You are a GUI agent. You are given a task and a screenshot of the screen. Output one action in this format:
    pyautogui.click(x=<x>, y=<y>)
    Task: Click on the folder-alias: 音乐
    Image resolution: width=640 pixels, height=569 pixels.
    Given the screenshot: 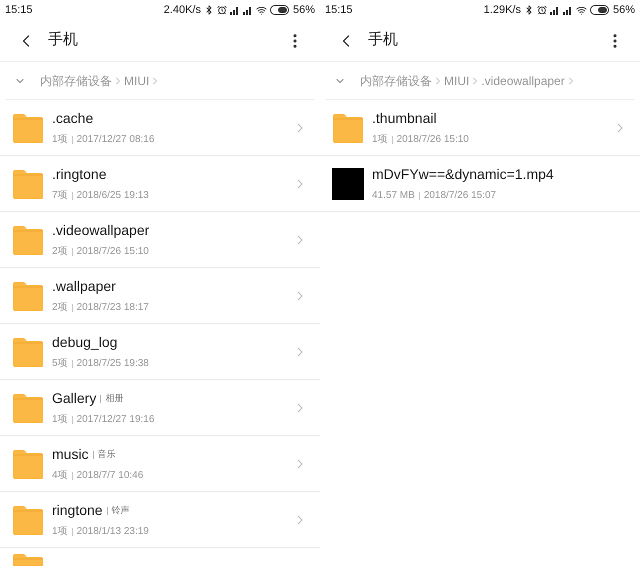 What is the action you would take?
    pyautogui.click(x=107, y=454)
    